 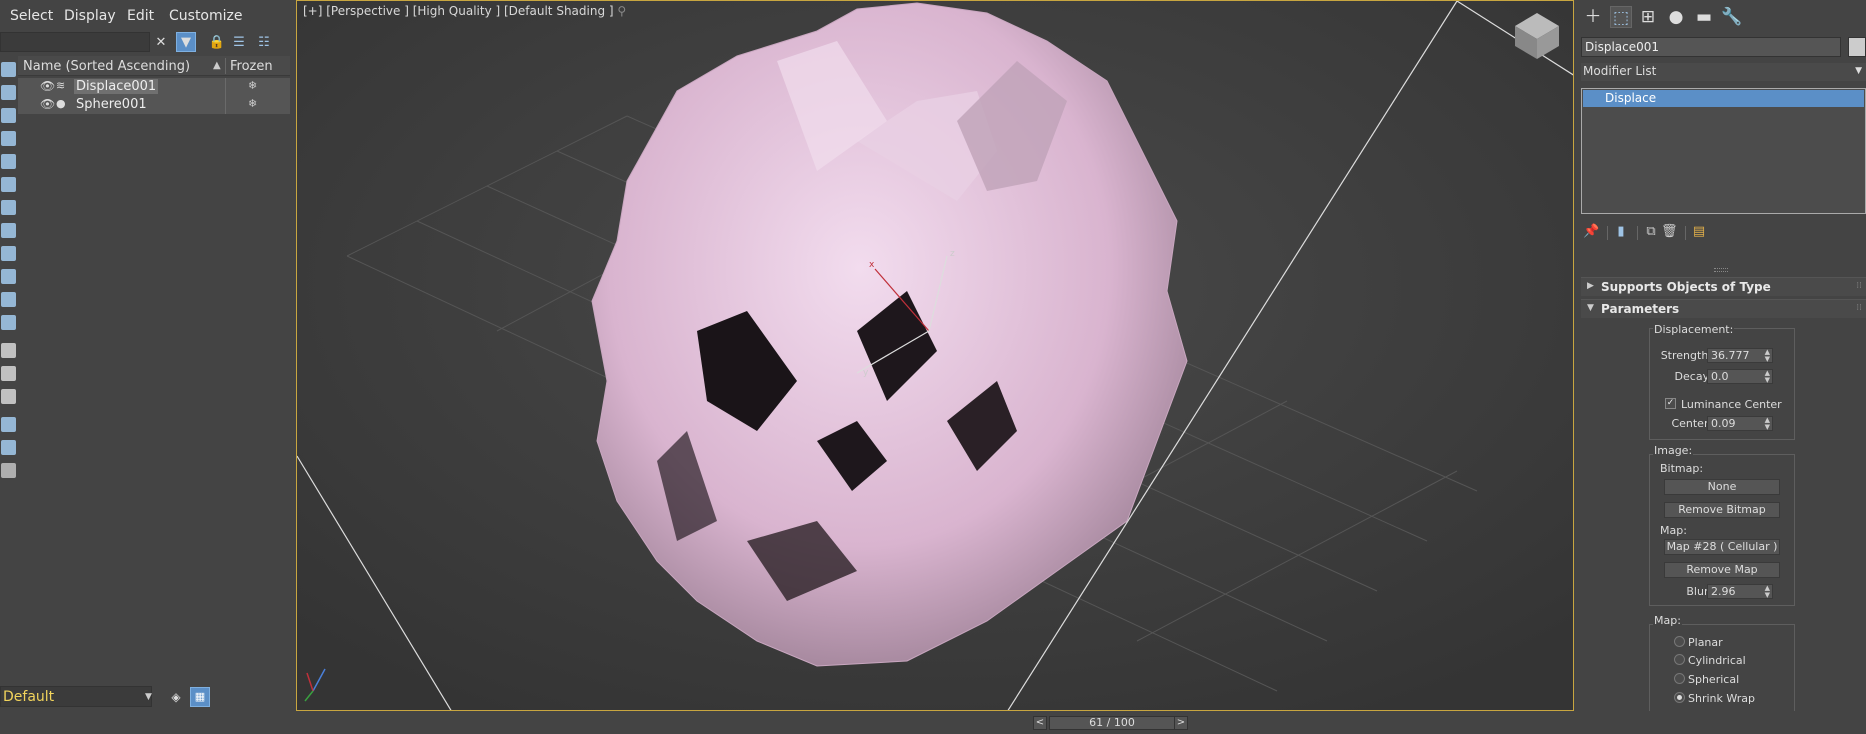 What do you see at coordinates (161, 43) in the screenshot?
I see `clear-search-icon: ✕` at bounding box center [161, 43].